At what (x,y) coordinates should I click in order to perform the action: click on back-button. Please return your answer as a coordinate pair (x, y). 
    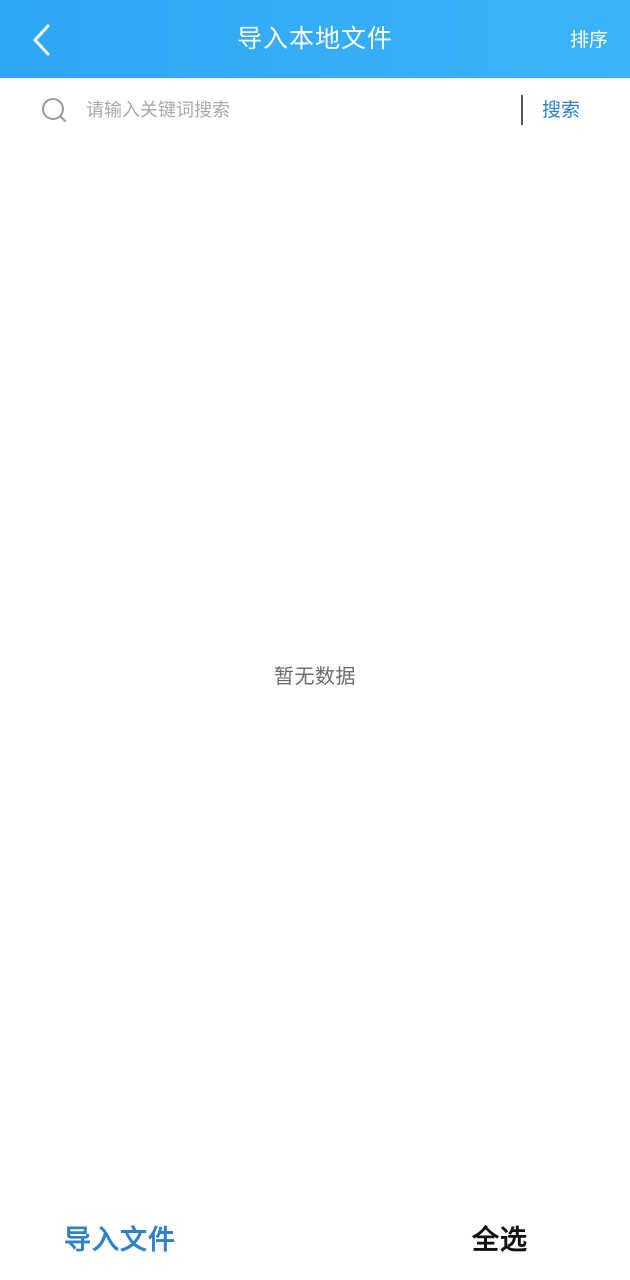
    Looking at the image, I should click on (42, 40).